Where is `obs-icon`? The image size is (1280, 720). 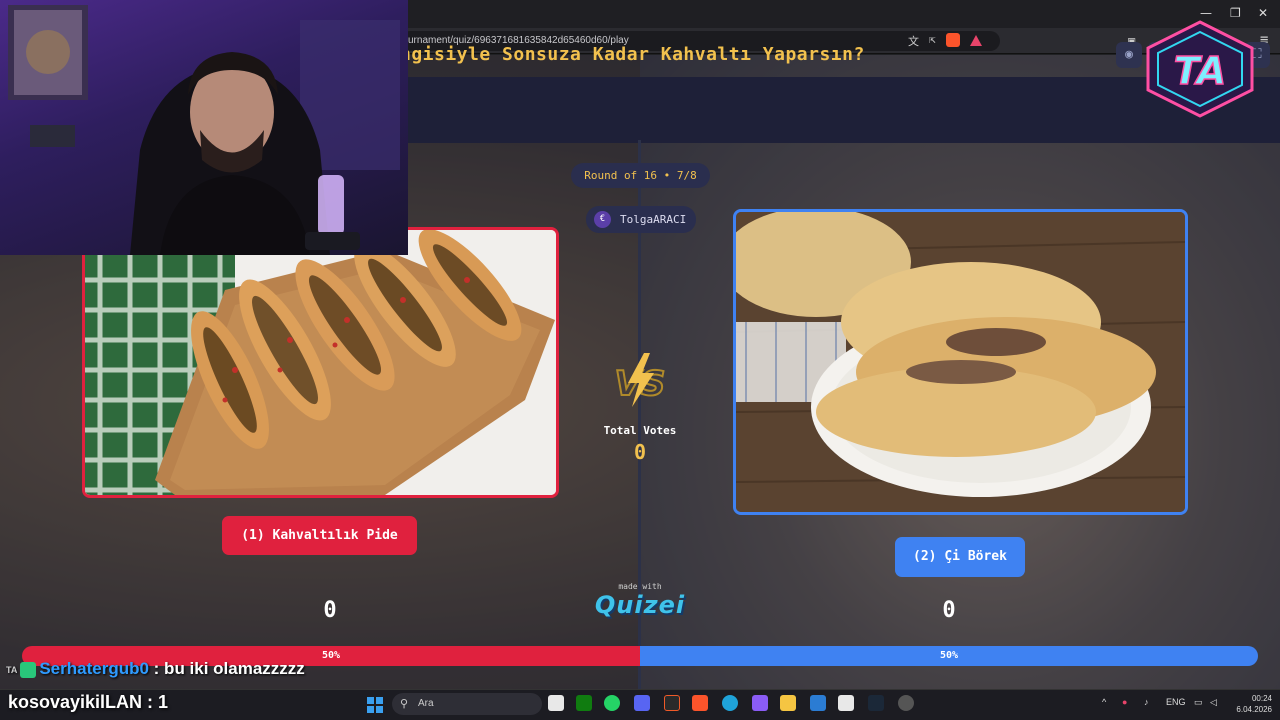
obs-icon is located at coordinates (906, 703).